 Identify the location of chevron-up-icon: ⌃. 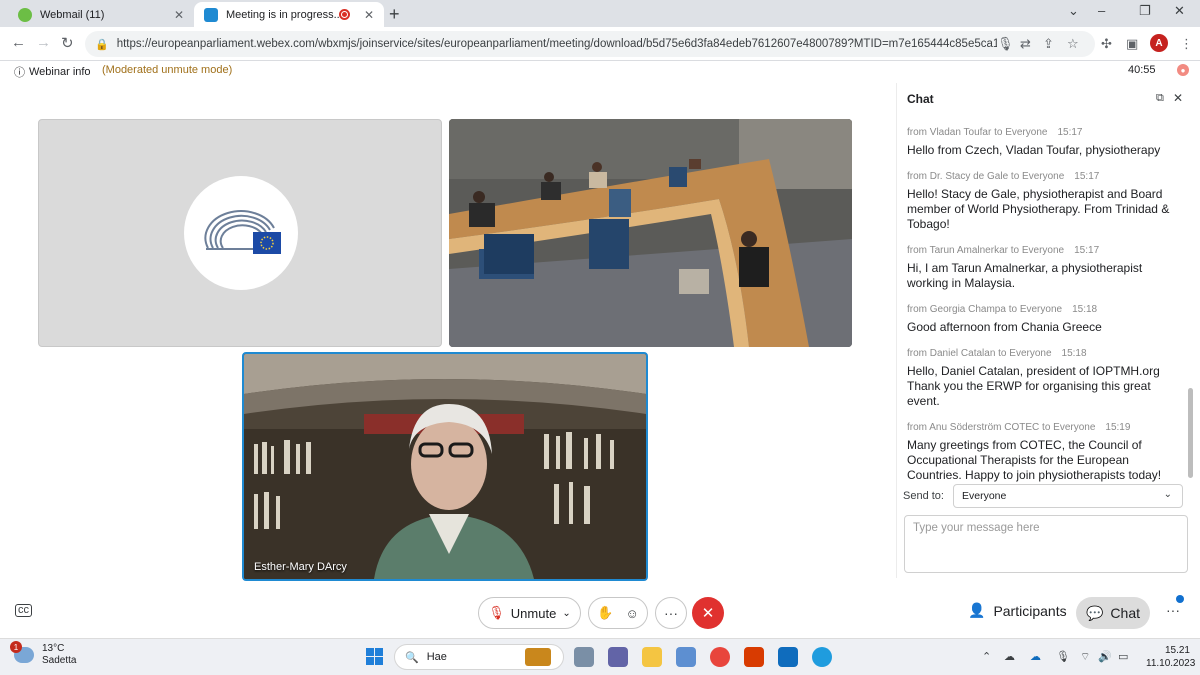
(986, 656).